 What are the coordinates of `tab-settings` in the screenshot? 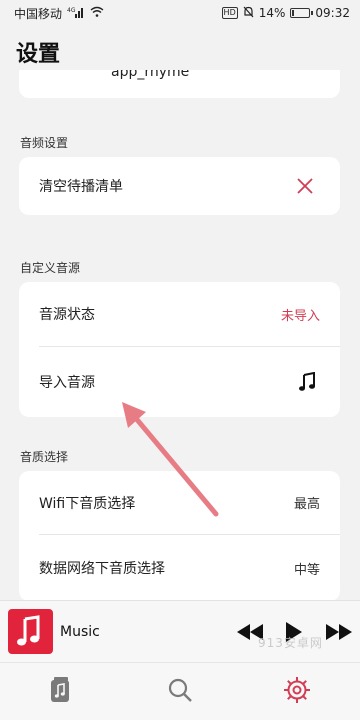 It's located at (297, 690).